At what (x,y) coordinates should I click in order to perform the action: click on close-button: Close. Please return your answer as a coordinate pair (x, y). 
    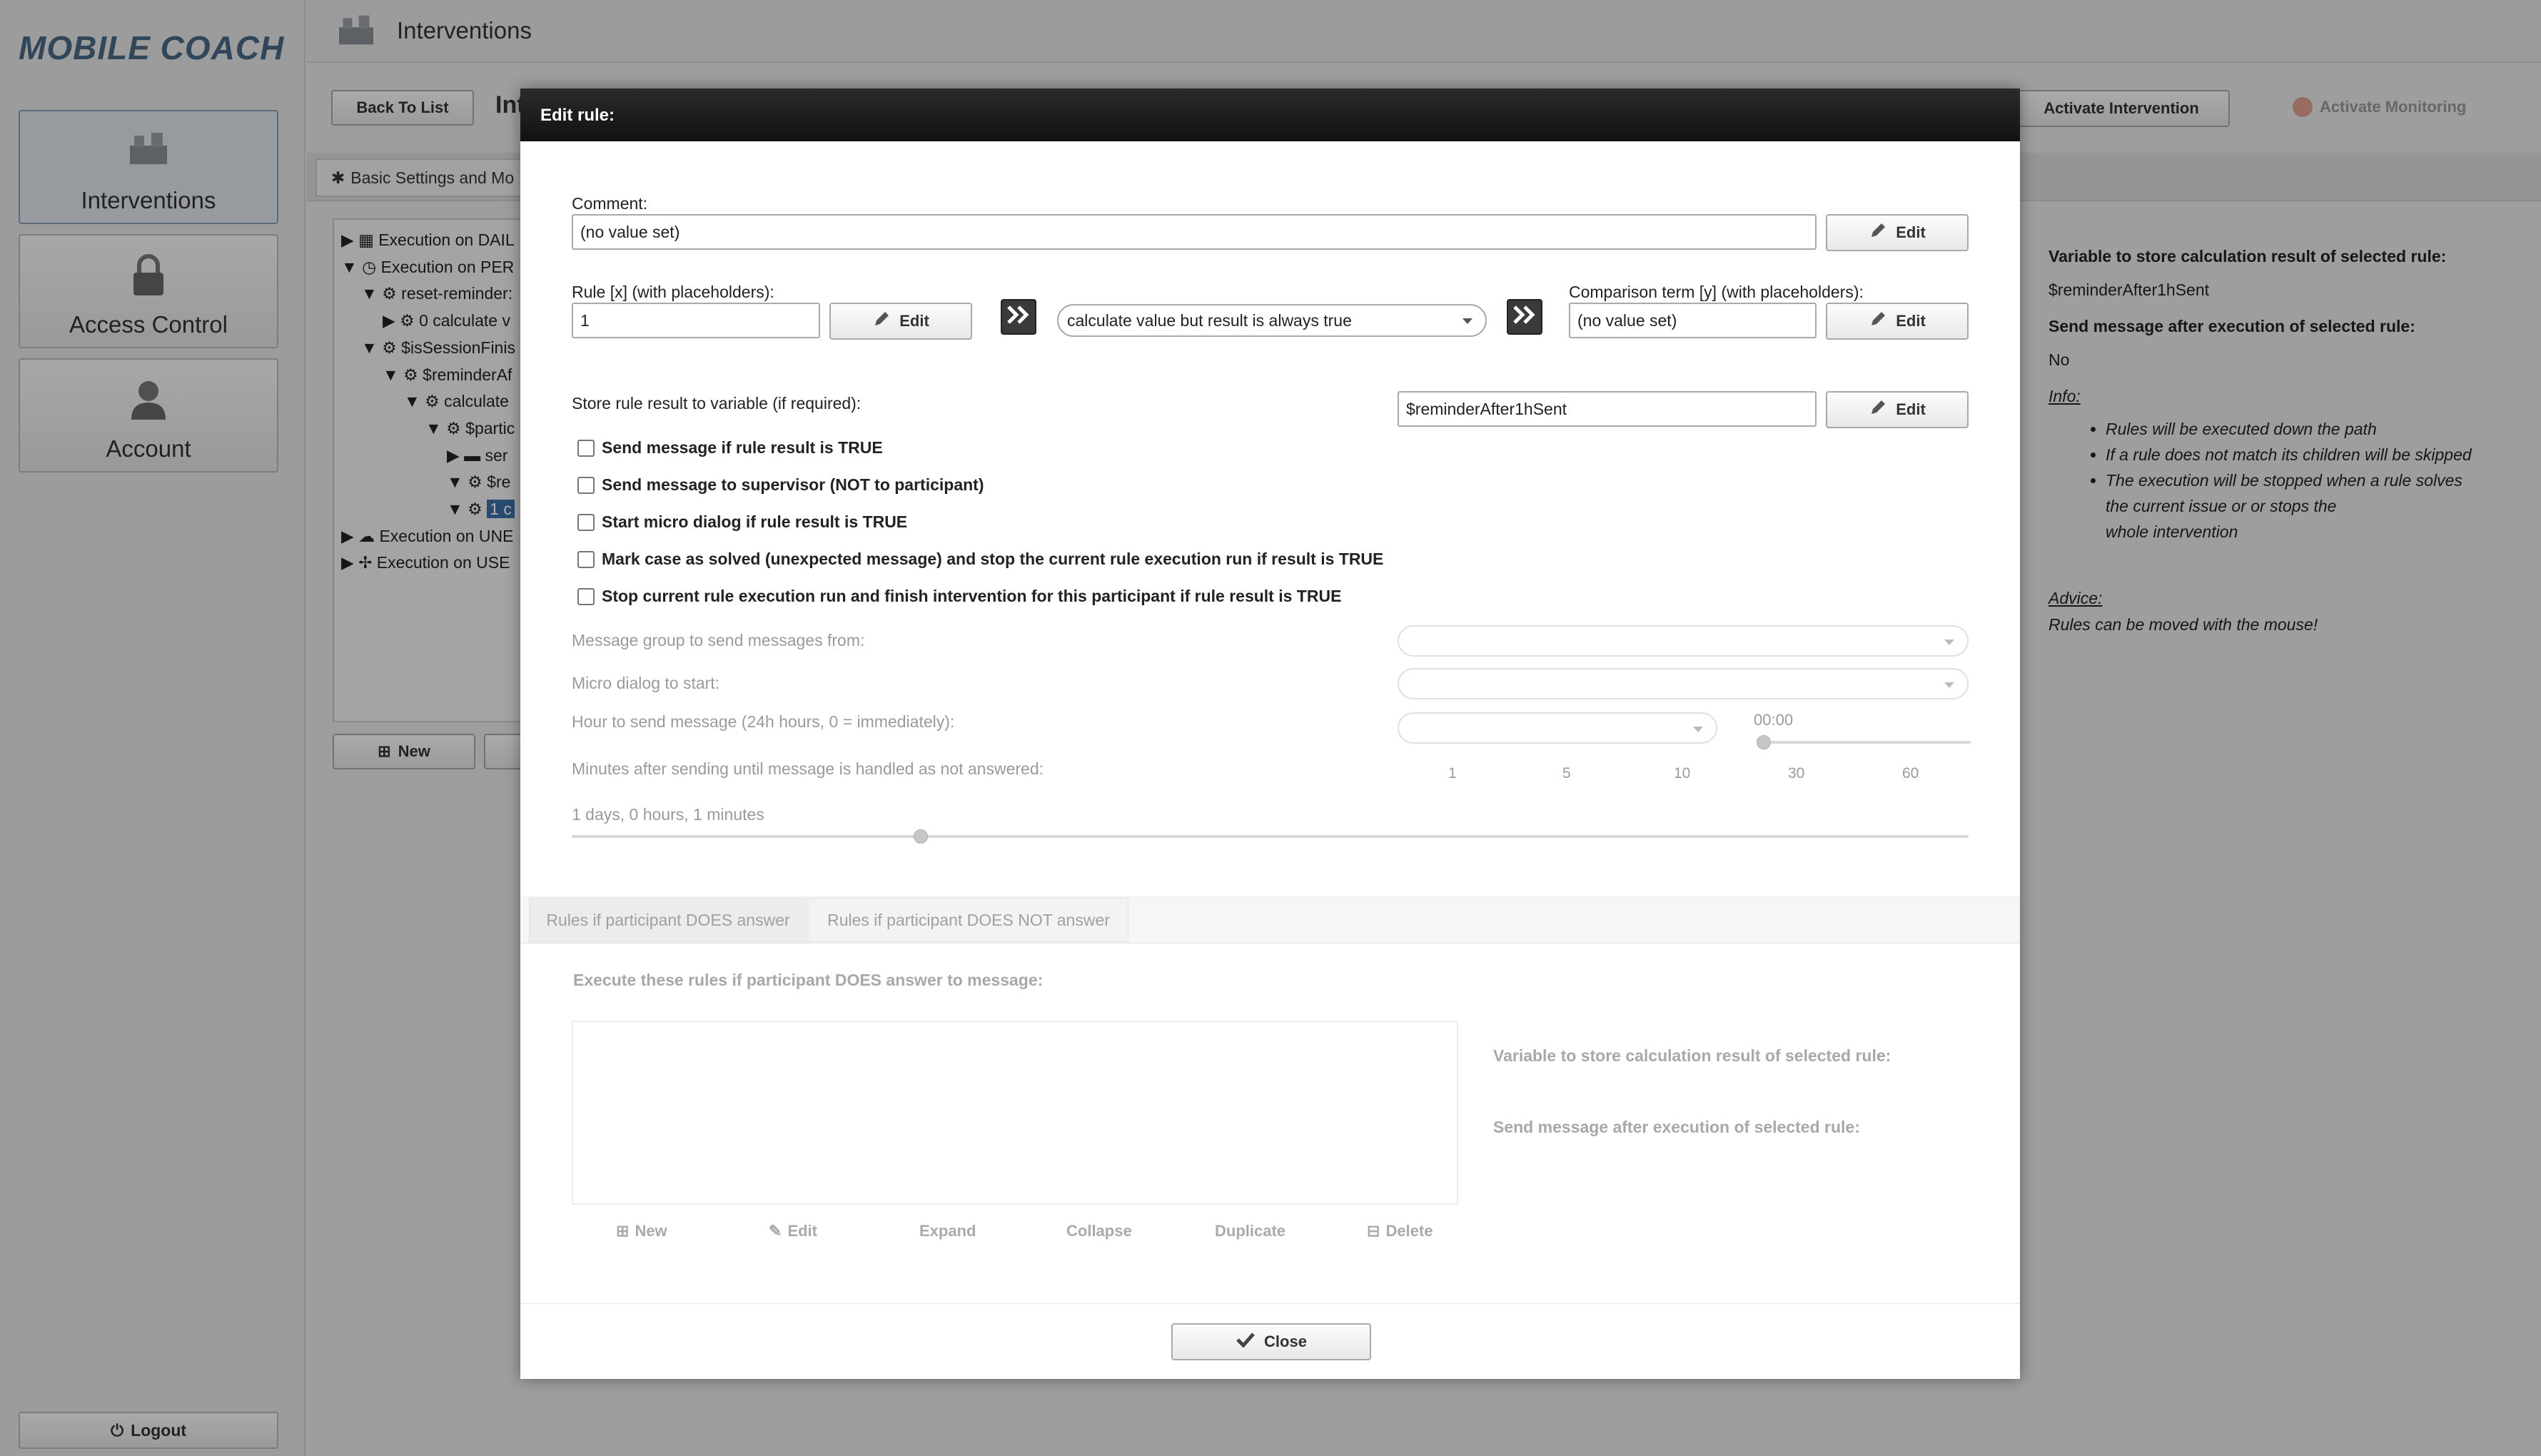
    Looking at the image, I should click on (1271, 1341).